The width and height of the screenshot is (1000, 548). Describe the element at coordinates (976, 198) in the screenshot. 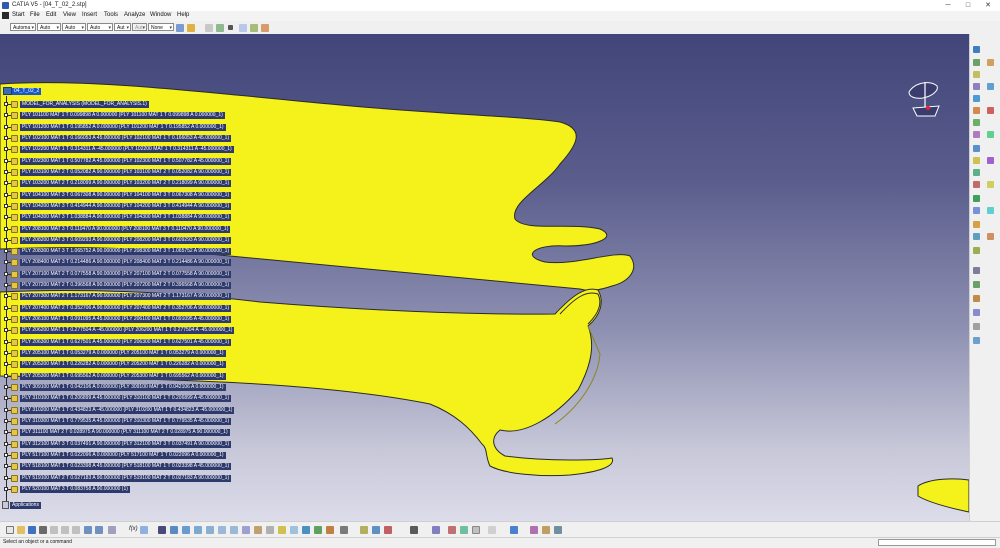

I see `extract-icon` at that location.